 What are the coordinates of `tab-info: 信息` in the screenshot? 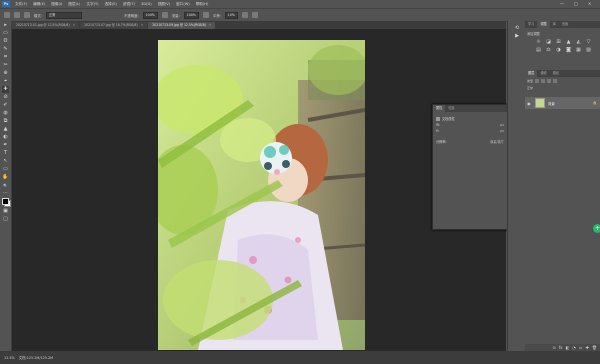 It's located at (451, 108).